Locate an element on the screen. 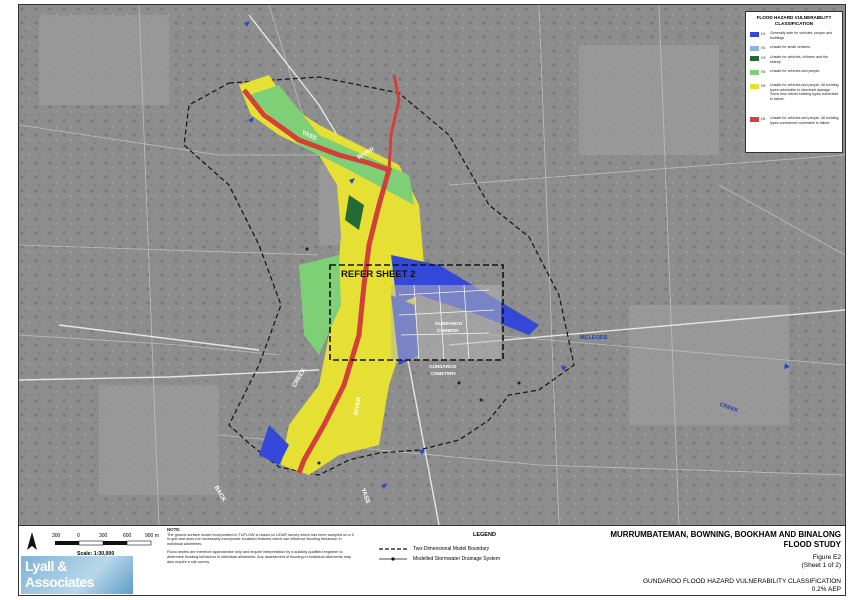 This screenshot has width=855, height=600. lyall-associates-logo: Lyall & Associates is located at coordinates (77, 575).